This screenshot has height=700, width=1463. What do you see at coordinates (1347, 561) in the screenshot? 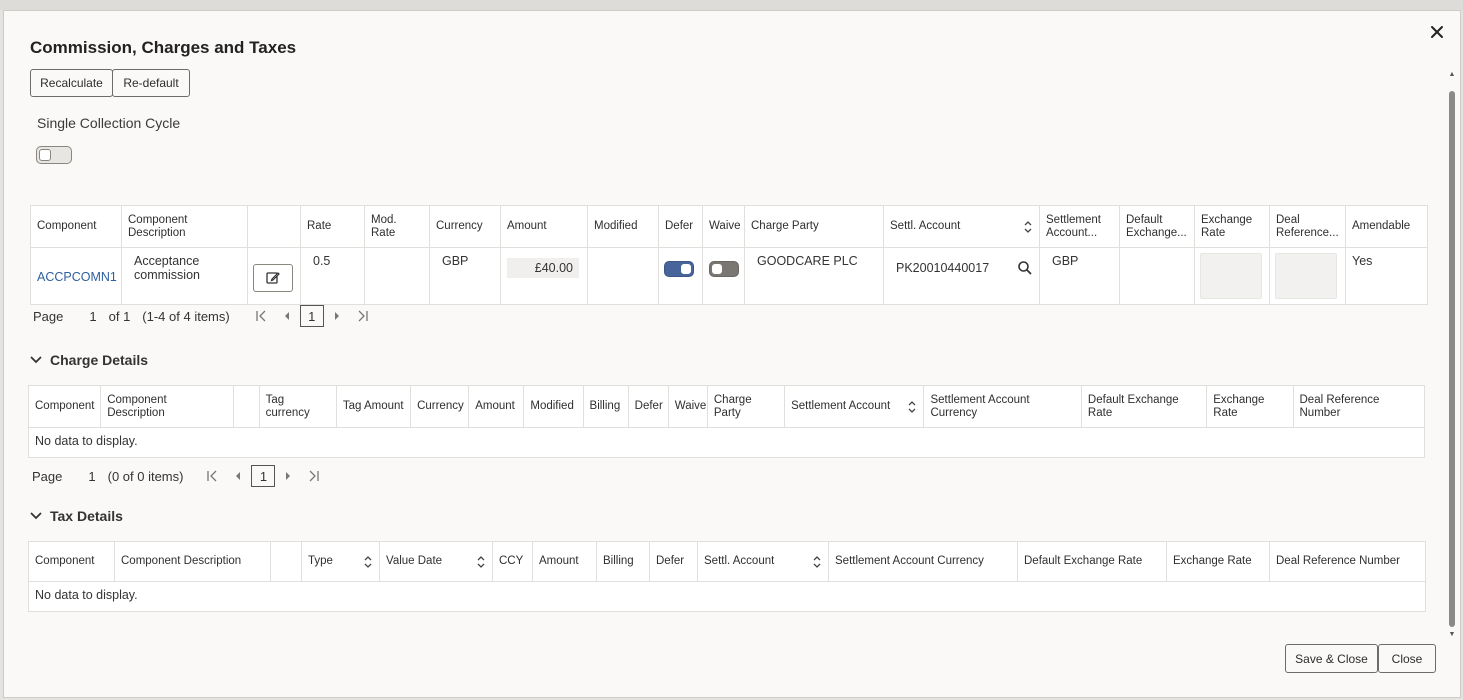
I see `col-deal-reference-number: Deal Reference Number` at bounding box center [1347, 561].